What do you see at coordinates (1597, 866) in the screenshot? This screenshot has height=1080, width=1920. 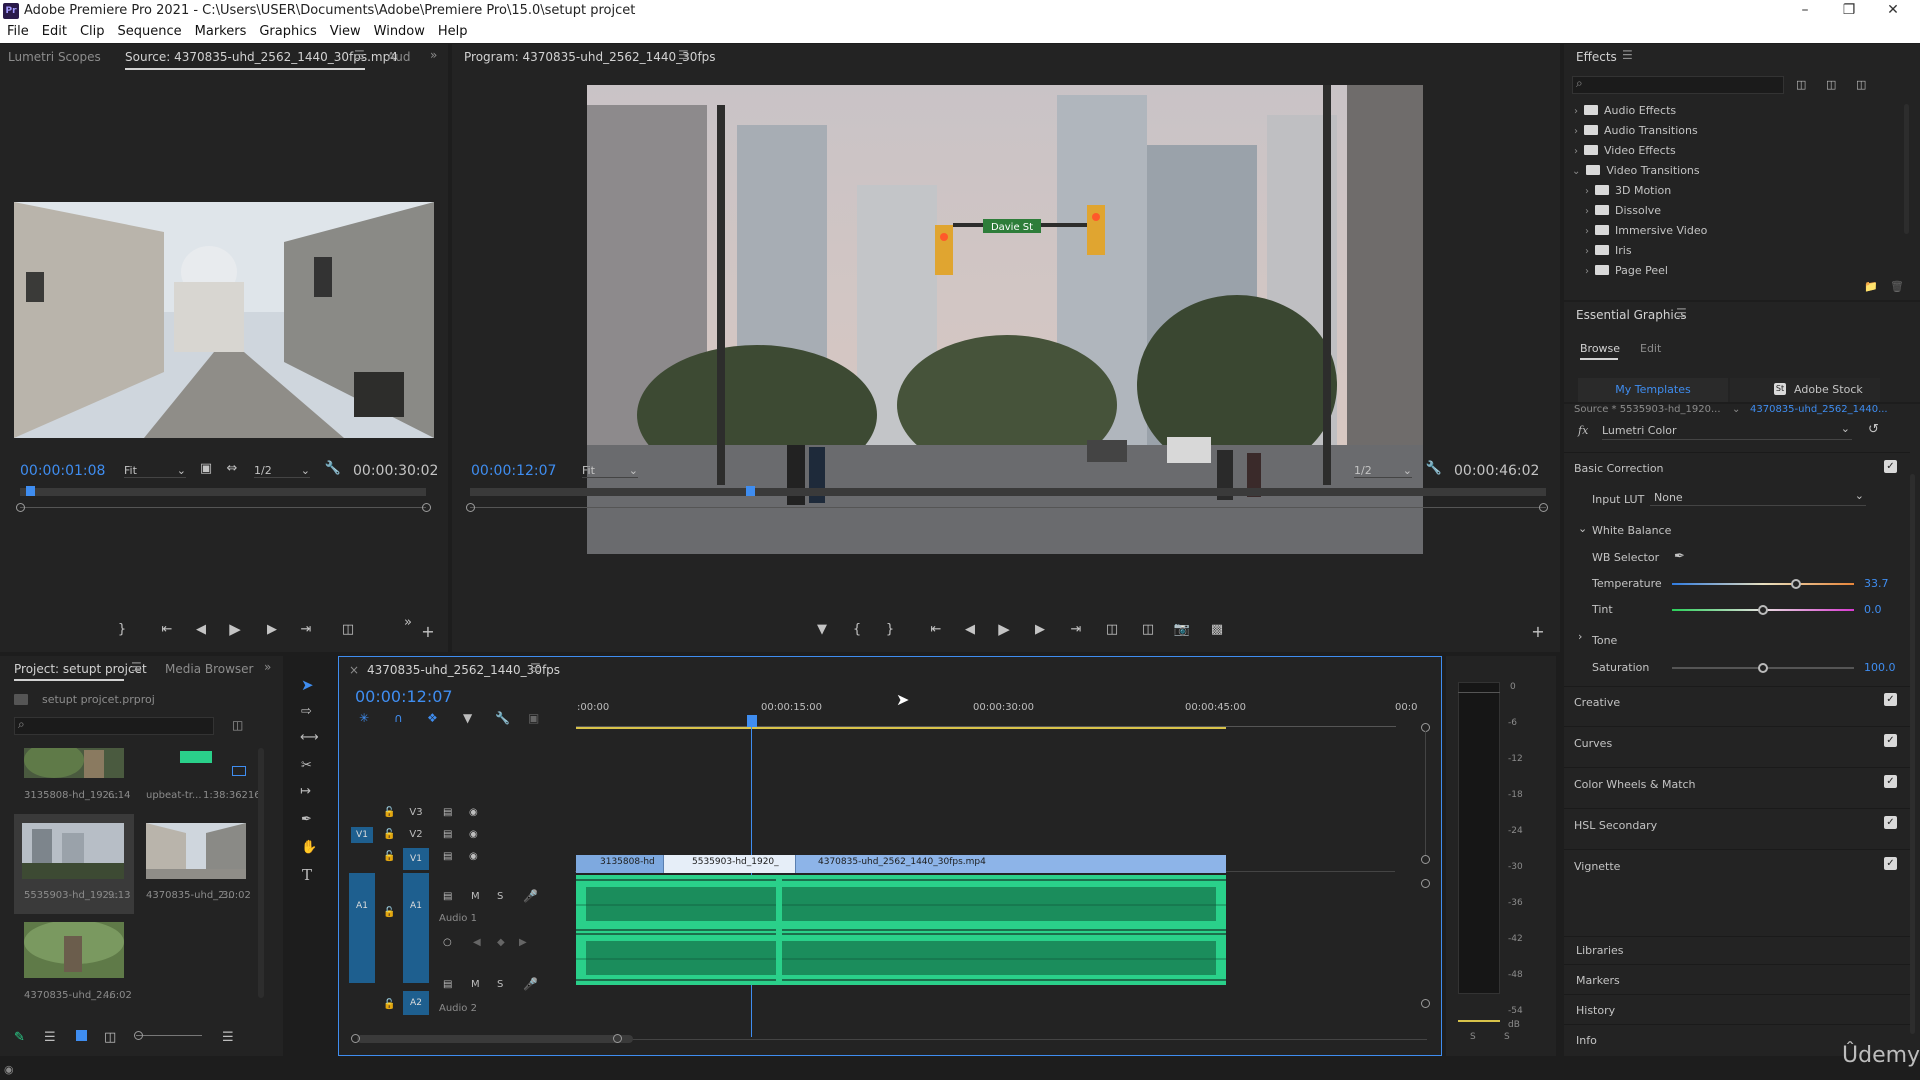 I see `vignette-header: Vignette` at bounding box center [1597, 866].